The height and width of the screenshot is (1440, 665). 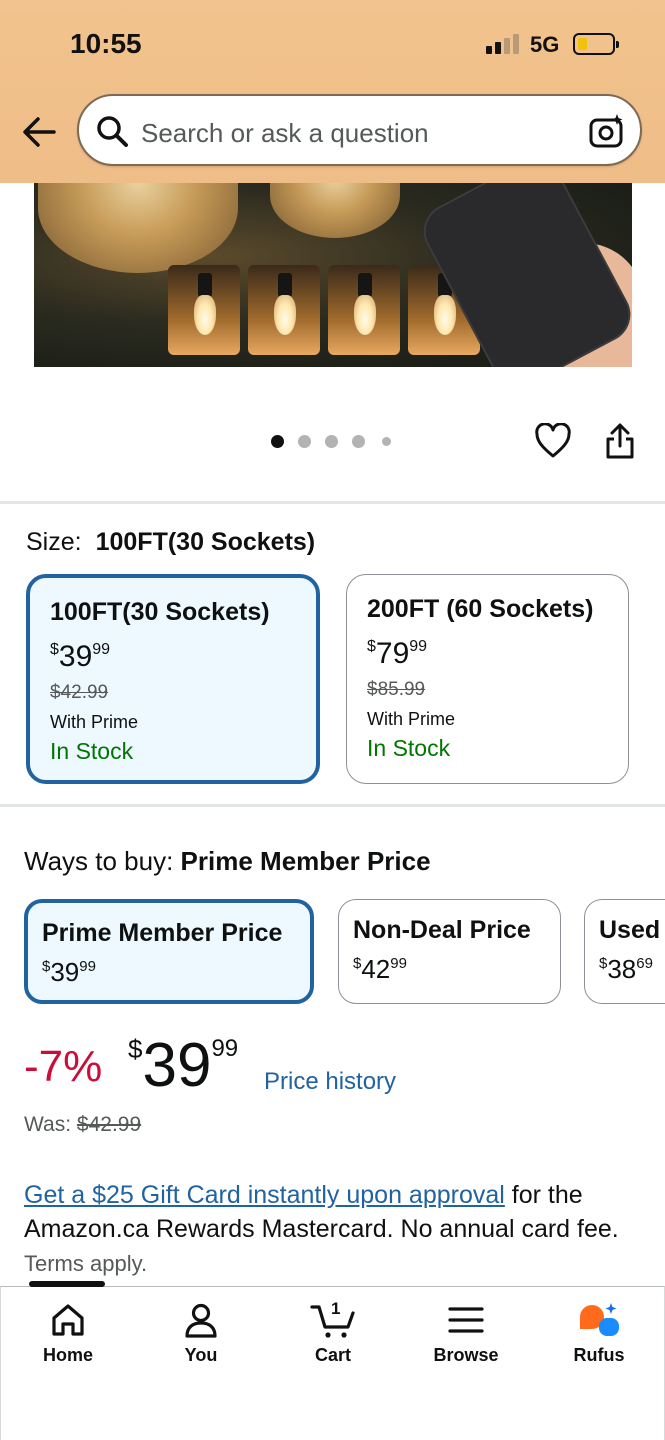 I want to click on buy-option-price: $4299, so click(x=380, y=969).